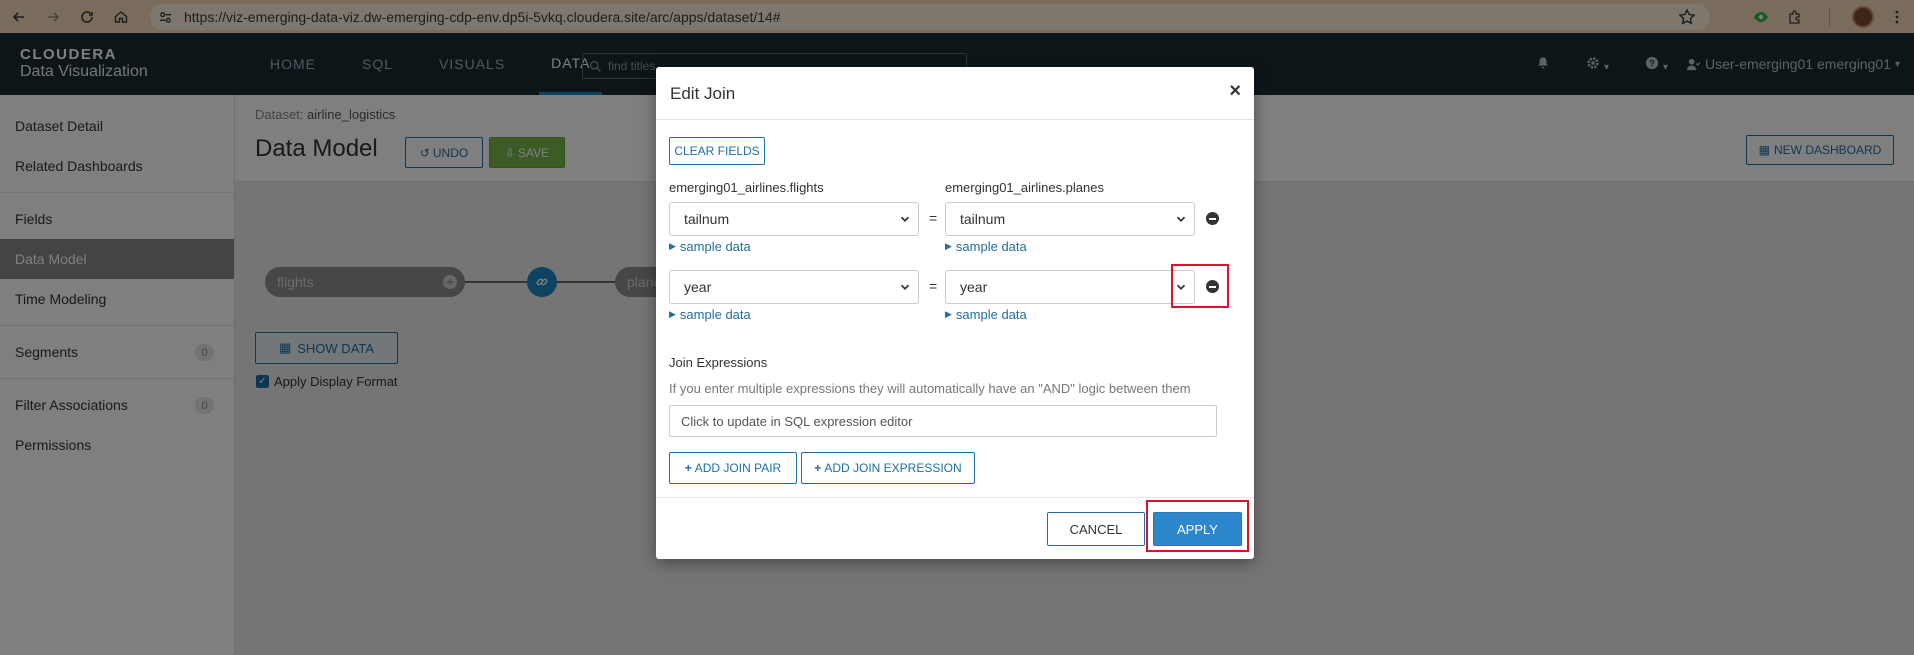 This screenshot has width=1914, height=655. Describe the element at coordinates (738, 468) in the screenshot. I see `add-join-pair-label: ADD JOIN PAIR` at that location.